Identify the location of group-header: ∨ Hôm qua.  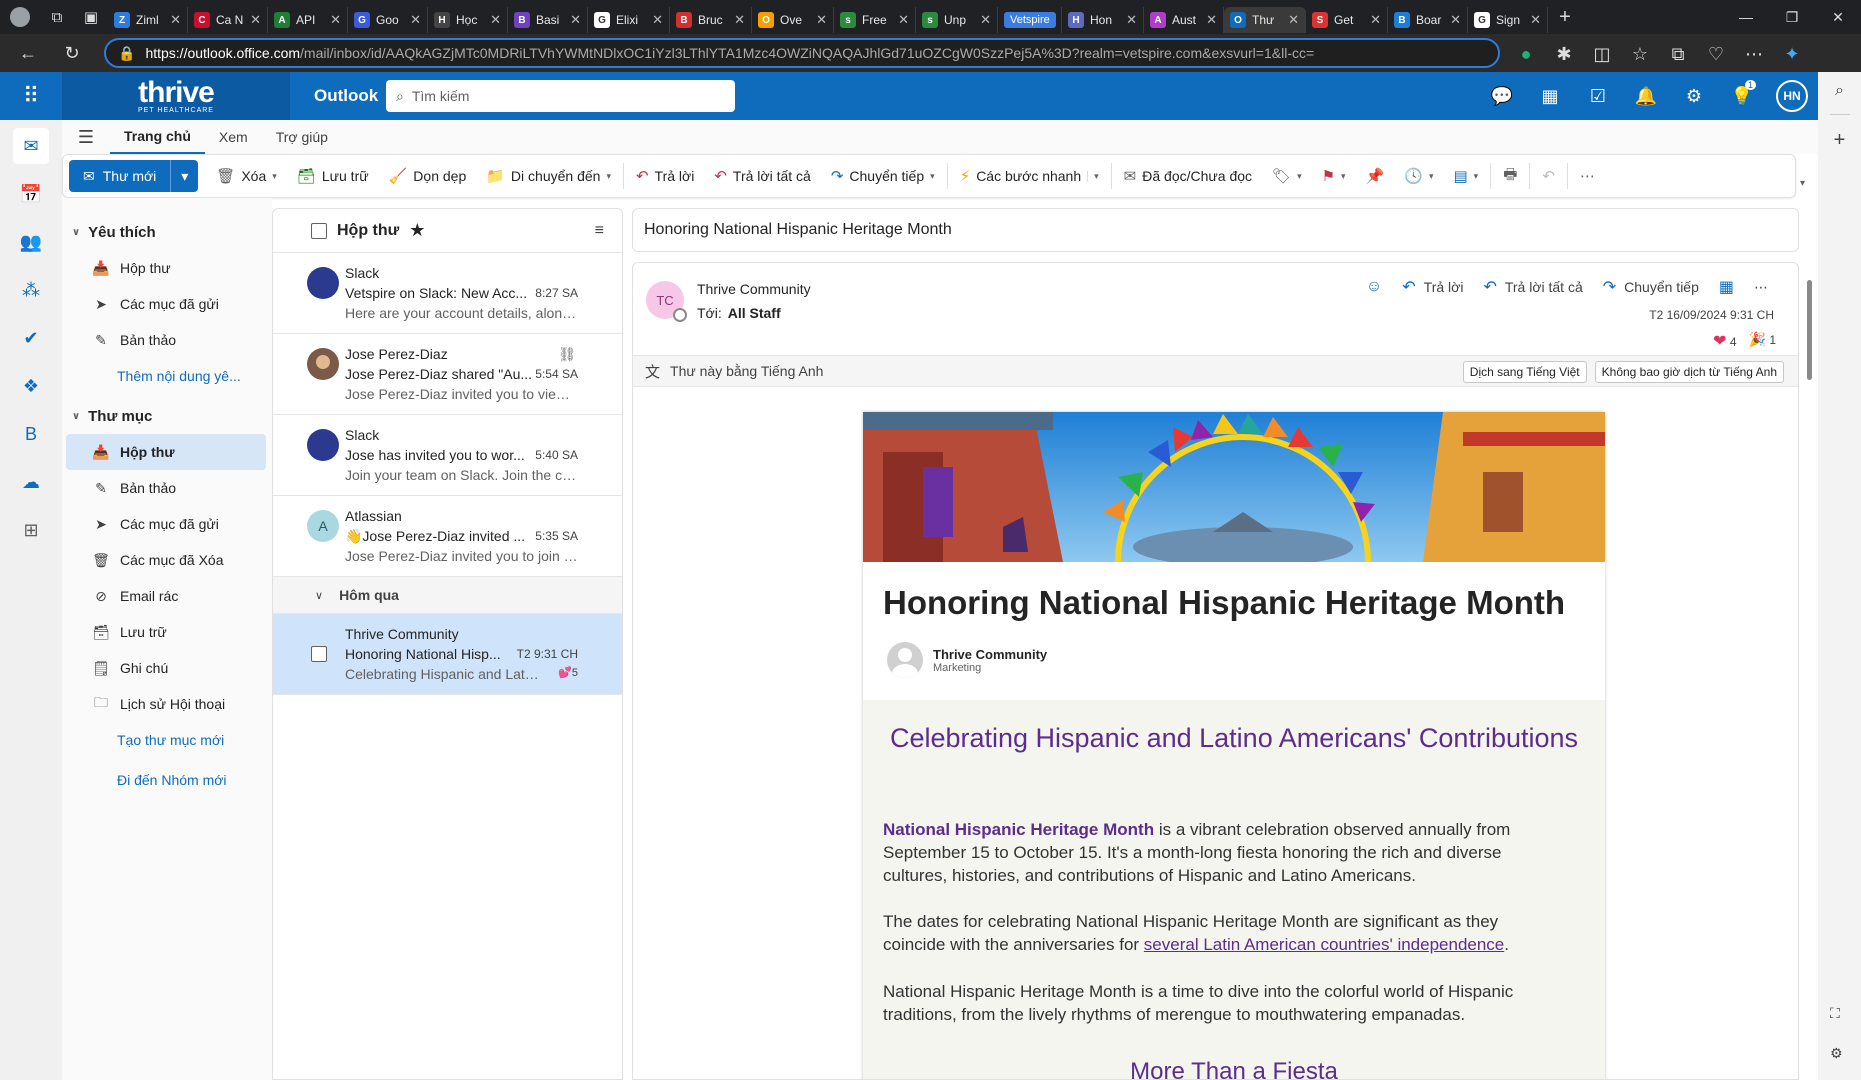
(447, 595).